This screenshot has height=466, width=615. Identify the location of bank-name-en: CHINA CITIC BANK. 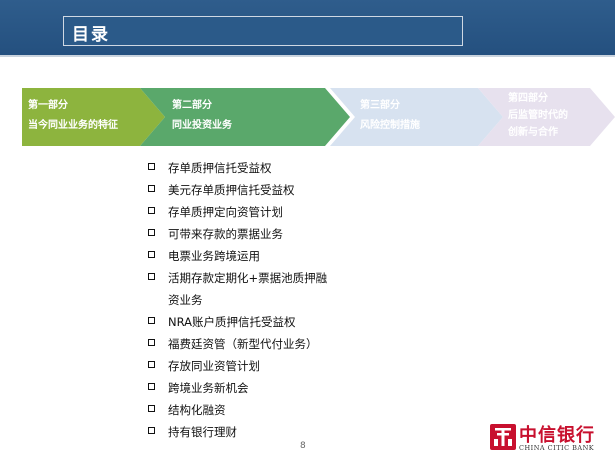
(557, 448).